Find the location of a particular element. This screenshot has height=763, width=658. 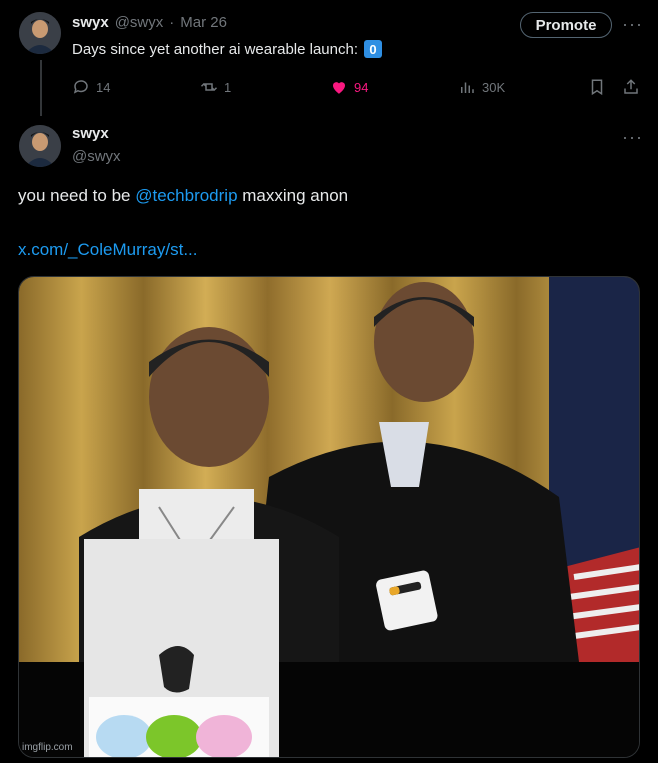

views-count: 30K is located at coordinates (494, 87).